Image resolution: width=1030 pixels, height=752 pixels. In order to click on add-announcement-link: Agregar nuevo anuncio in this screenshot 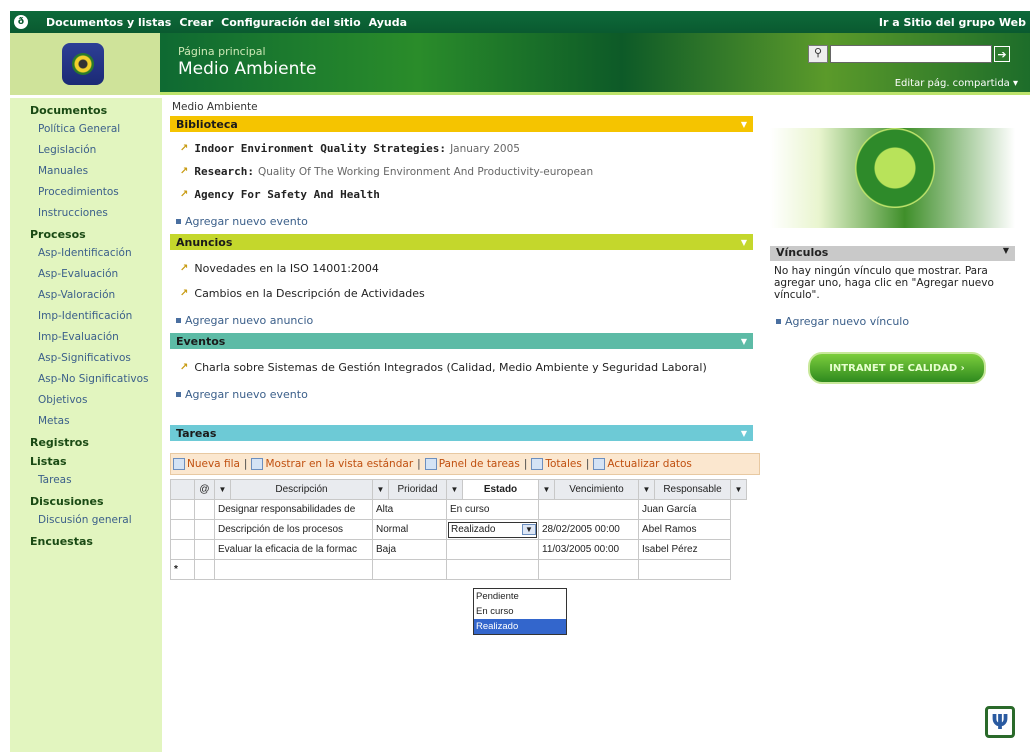, I will do `click(468, 320)`.